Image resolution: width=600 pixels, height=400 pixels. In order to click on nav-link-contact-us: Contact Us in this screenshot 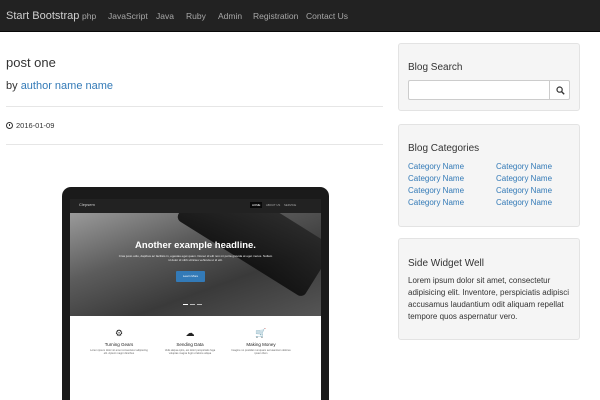, I will do `click(327, 16)`.